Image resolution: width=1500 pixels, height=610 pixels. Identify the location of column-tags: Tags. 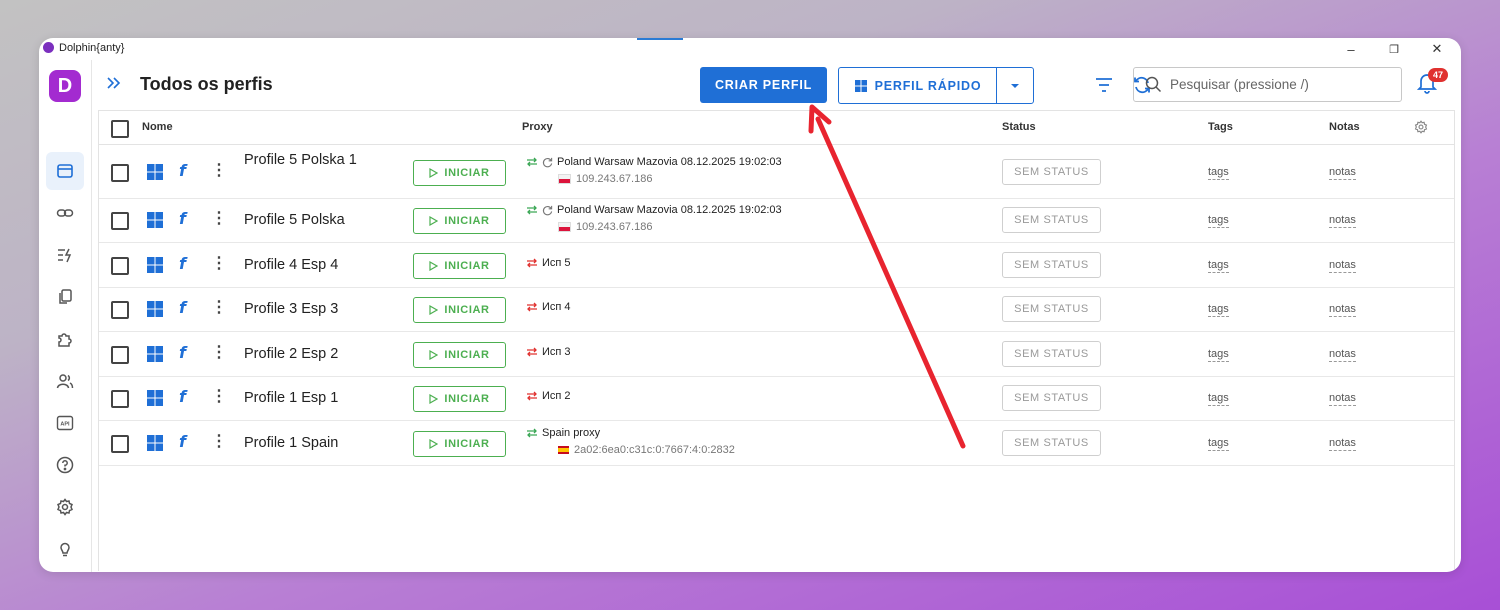
(1220, 127).